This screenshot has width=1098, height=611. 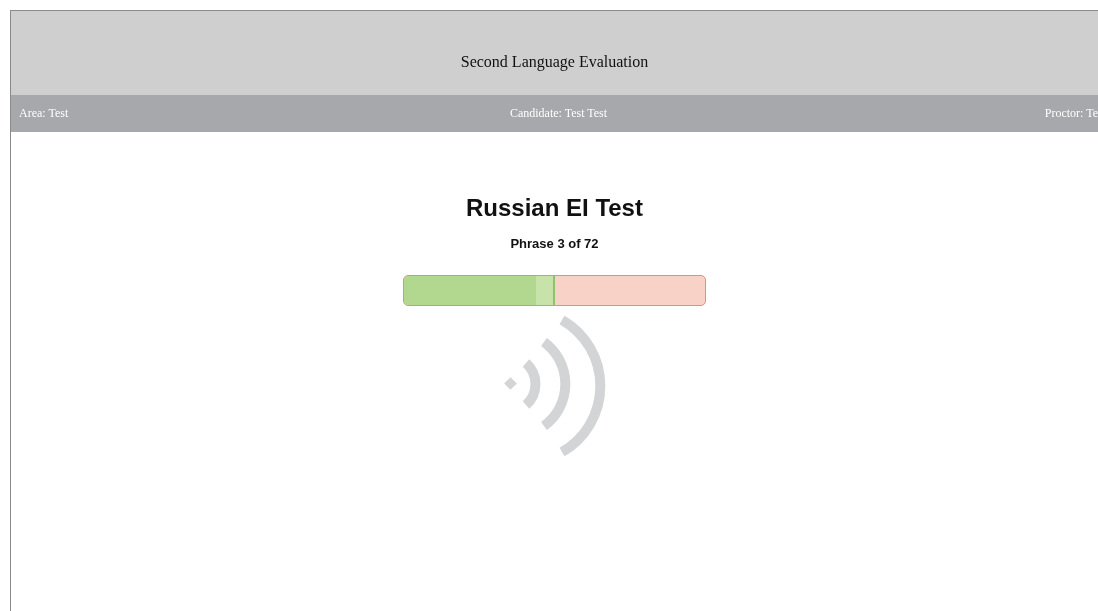 What do you see at coordinates (554, 243) in the screenshot?
I see `phrase-counter: Phrase 3 of 72` at bounding box center [554, 243].